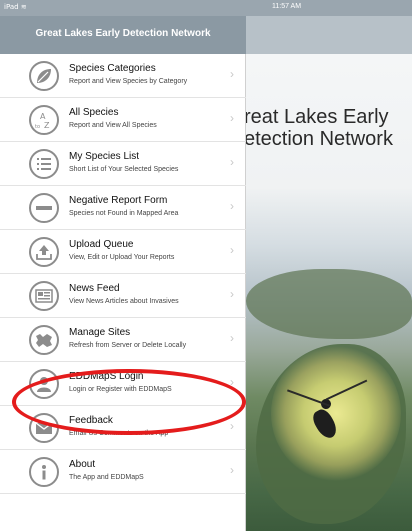 The width and height of the screenshot is (412, 531). I want to click on upload-icon, so click(44, 252).